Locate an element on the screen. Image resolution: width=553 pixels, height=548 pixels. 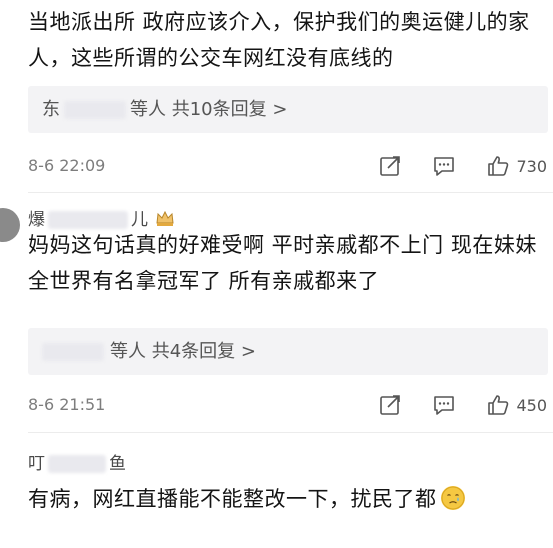
like-count: 730 is located at coordinates (531, 166).